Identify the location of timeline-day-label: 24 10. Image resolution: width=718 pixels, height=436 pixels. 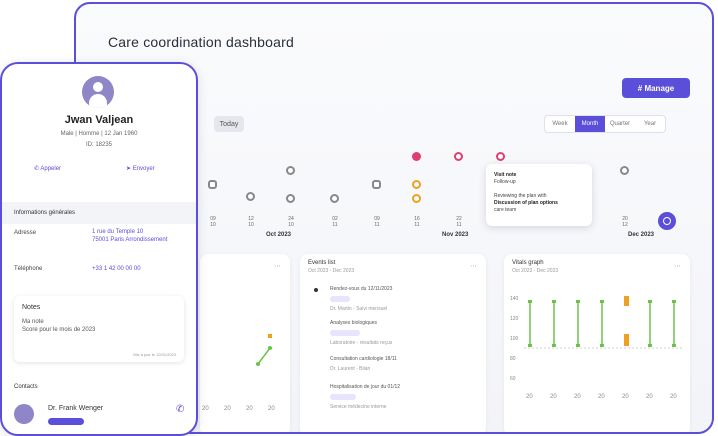
(291, 222).